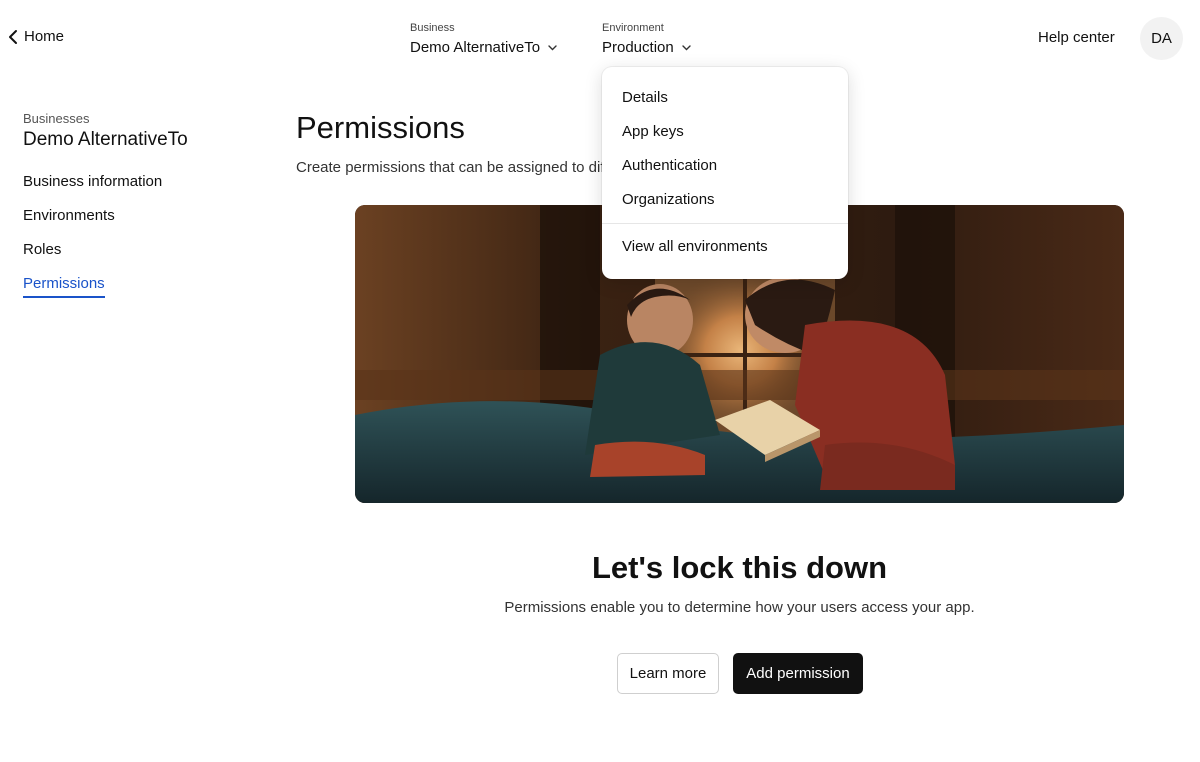 The height and width of the screenshot is (762, 1200). I want to click on sidebar-item-environments: Environments, so click(133, 222).